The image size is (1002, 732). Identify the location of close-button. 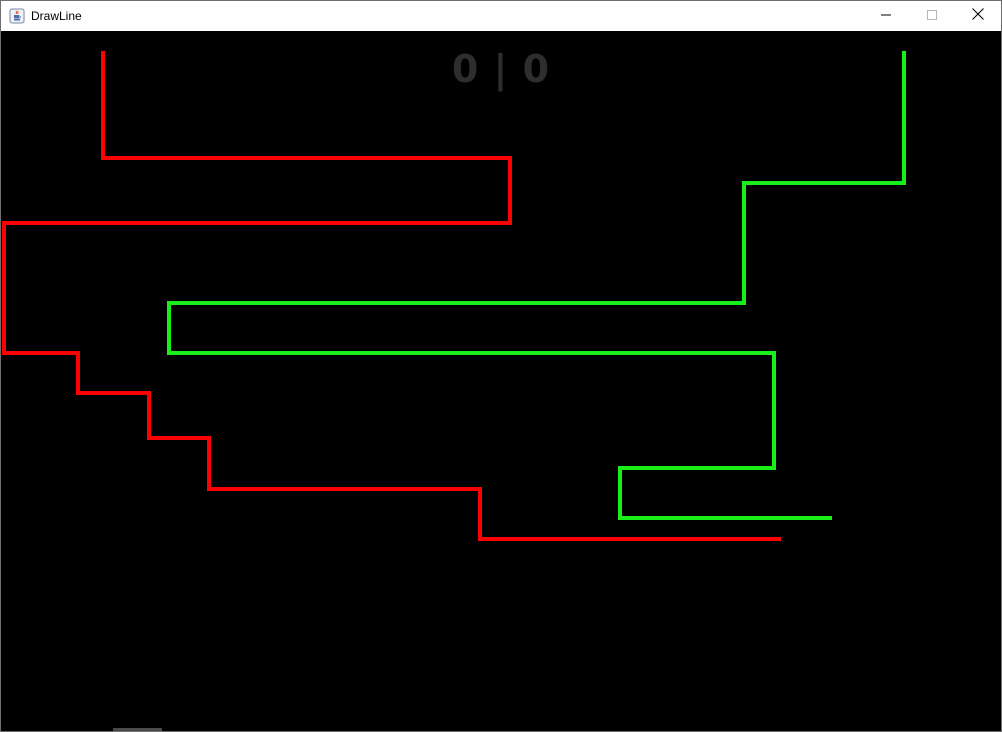
(978, 16).